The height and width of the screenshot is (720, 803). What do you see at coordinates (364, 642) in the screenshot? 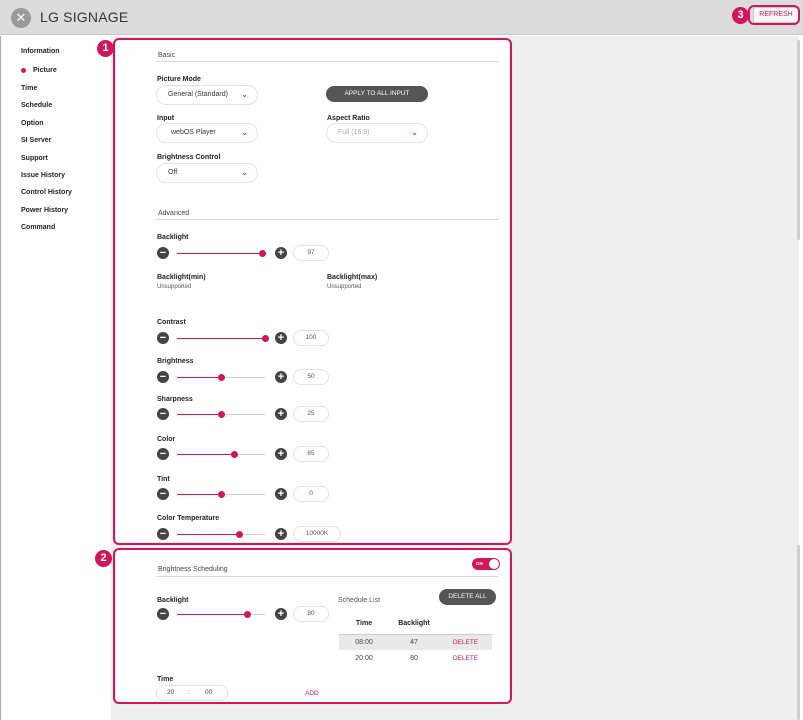
I see `row-time: 08:00` at bounding box center [364, 642].